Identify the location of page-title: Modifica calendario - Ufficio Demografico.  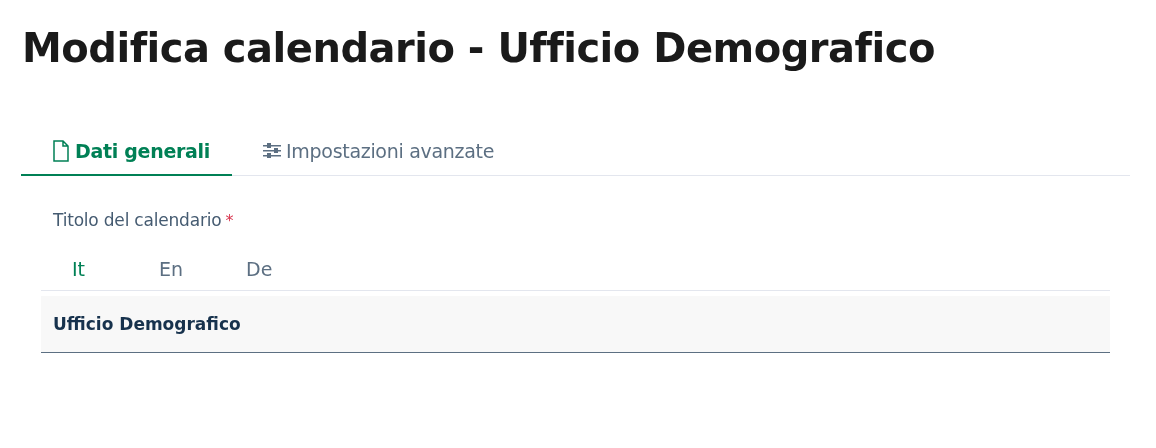
(479, 48).